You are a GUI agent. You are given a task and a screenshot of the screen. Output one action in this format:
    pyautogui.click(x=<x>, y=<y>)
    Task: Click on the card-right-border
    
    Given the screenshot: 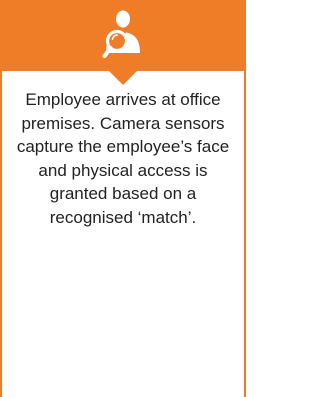 What is the action you would take?
    pyautogui.click(x=245, y=234)
    